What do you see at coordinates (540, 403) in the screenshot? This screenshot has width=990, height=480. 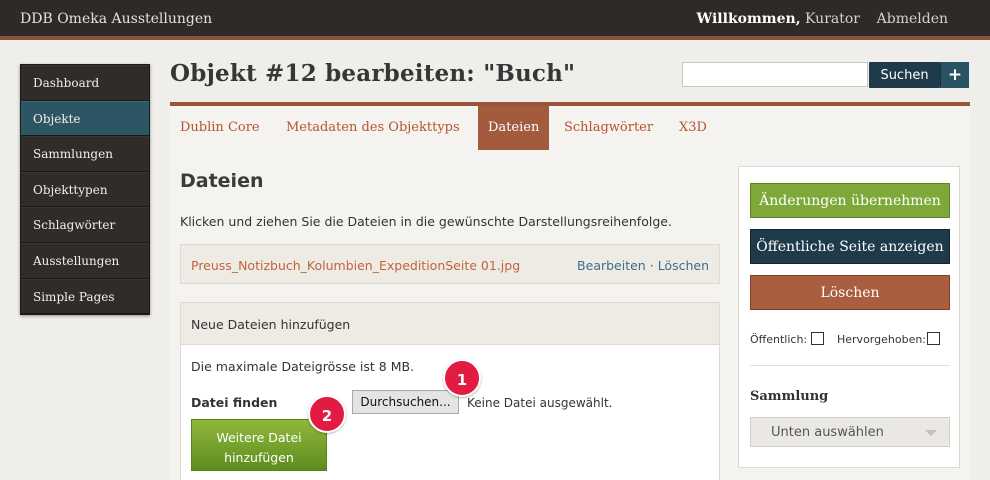 I see `no-file-selected-text: Keine Datei ausgewählt.` at bounding box center [540, 403].